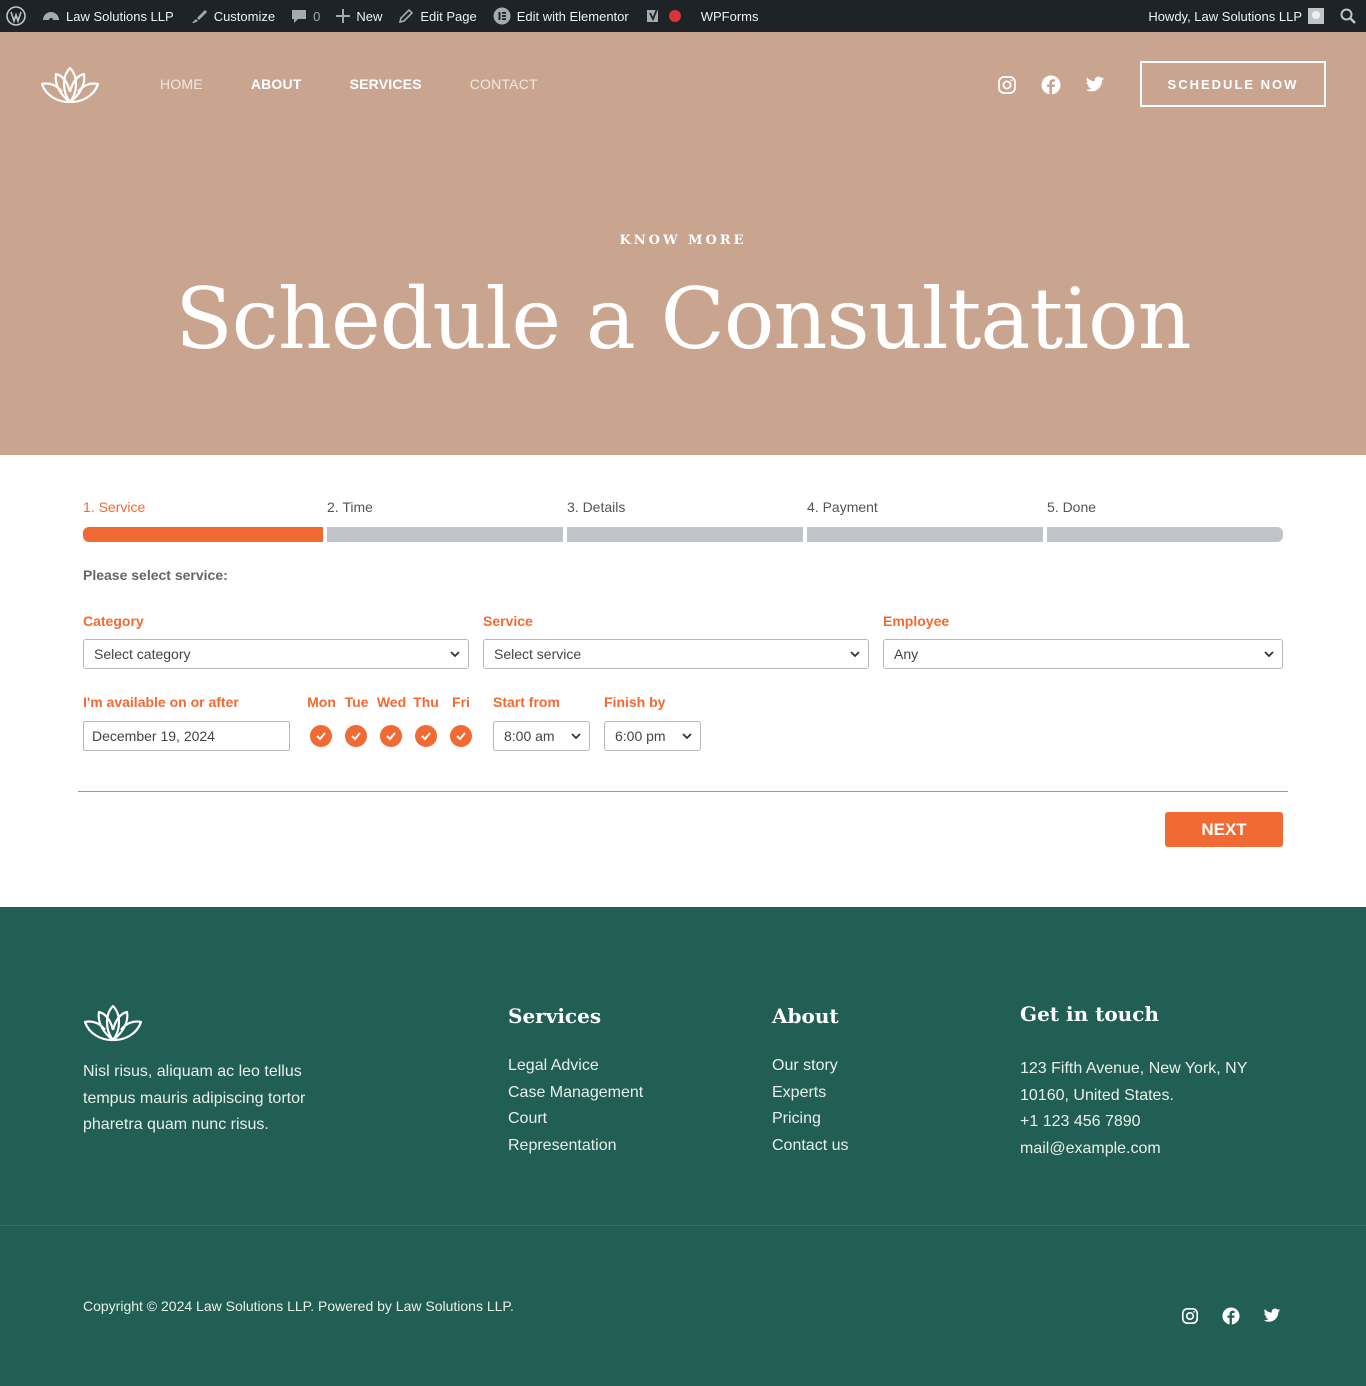 The width and height of the screenshot is (1366, 1386). I want to click on step-bar-done, so click(1165, 534).